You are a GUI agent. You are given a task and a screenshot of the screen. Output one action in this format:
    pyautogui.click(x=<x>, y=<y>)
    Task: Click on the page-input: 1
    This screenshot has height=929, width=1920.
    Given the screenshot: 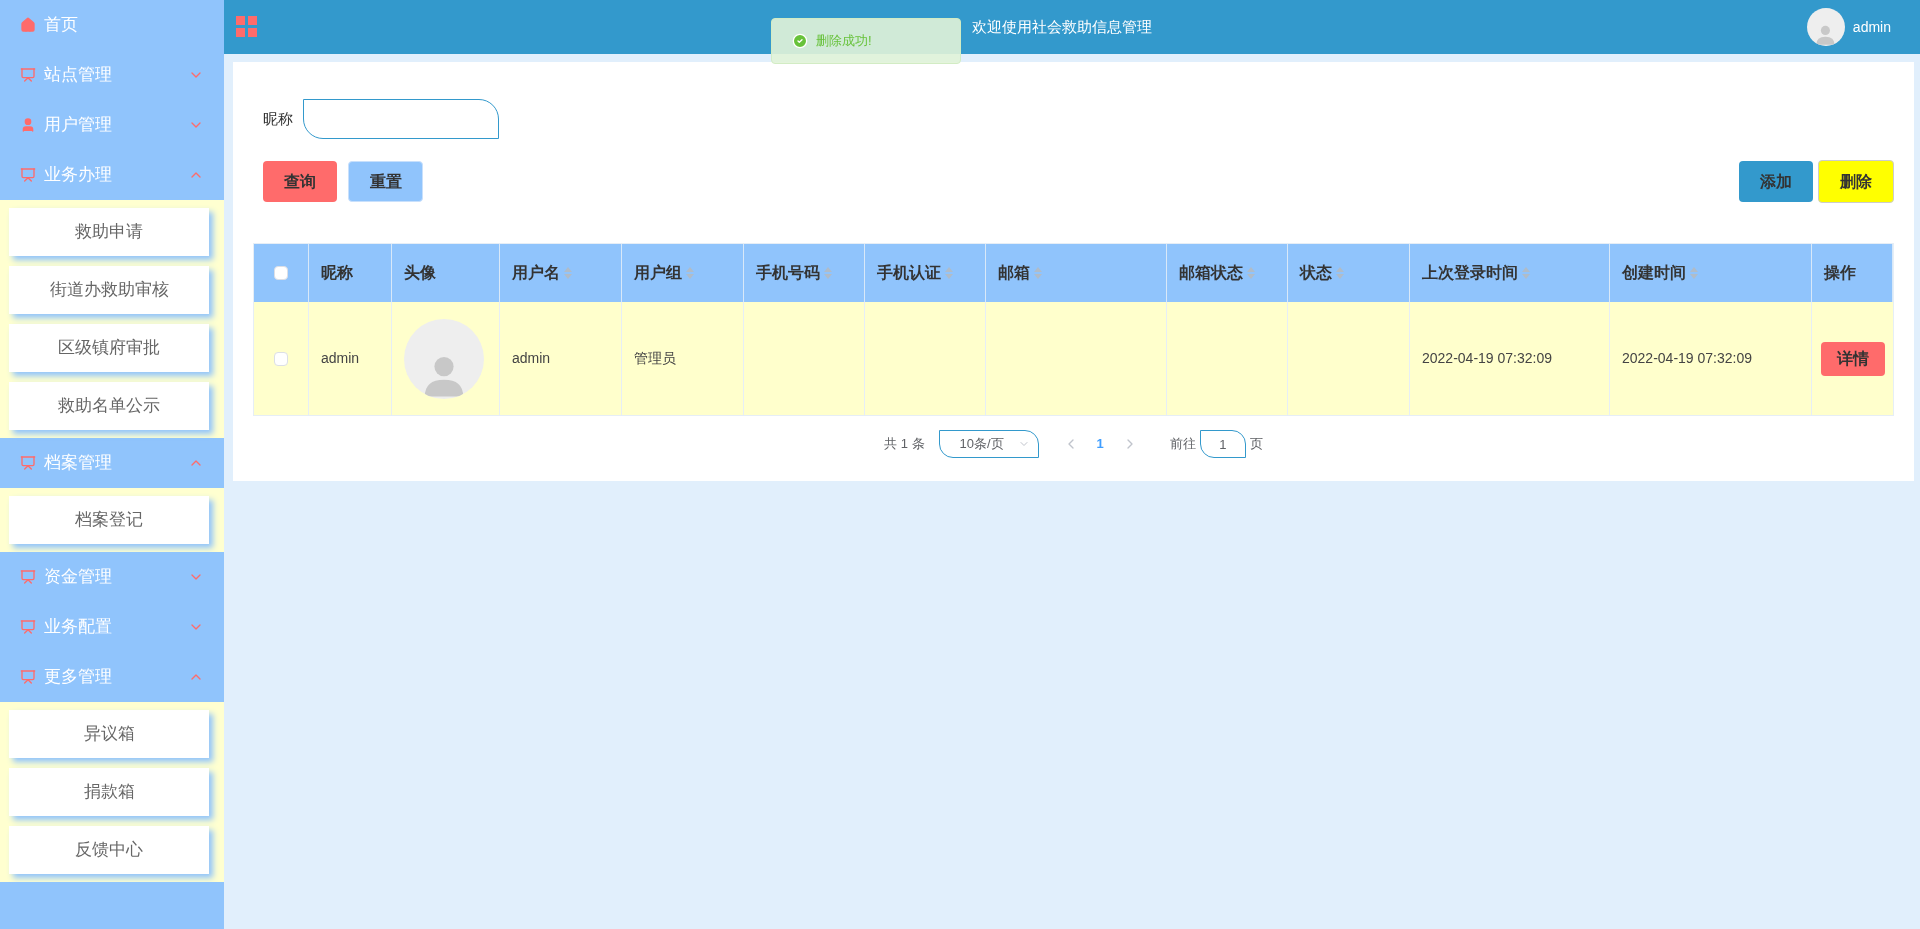 What is the action you would take?
    pyautogui.click(x=1222, y=444)
    